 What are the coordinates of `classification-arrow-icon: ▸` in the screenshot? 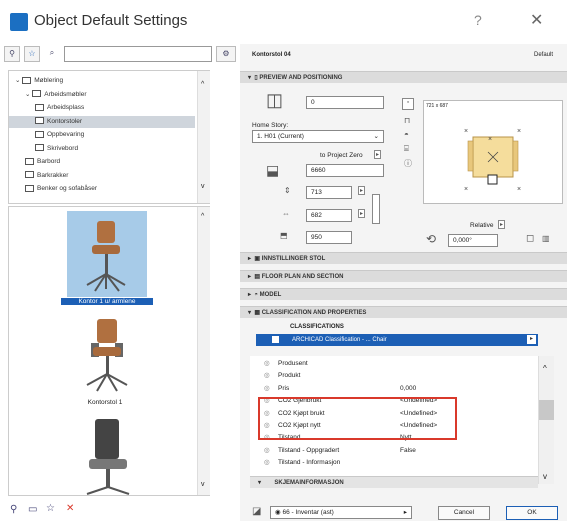 It's located at (531, 339).